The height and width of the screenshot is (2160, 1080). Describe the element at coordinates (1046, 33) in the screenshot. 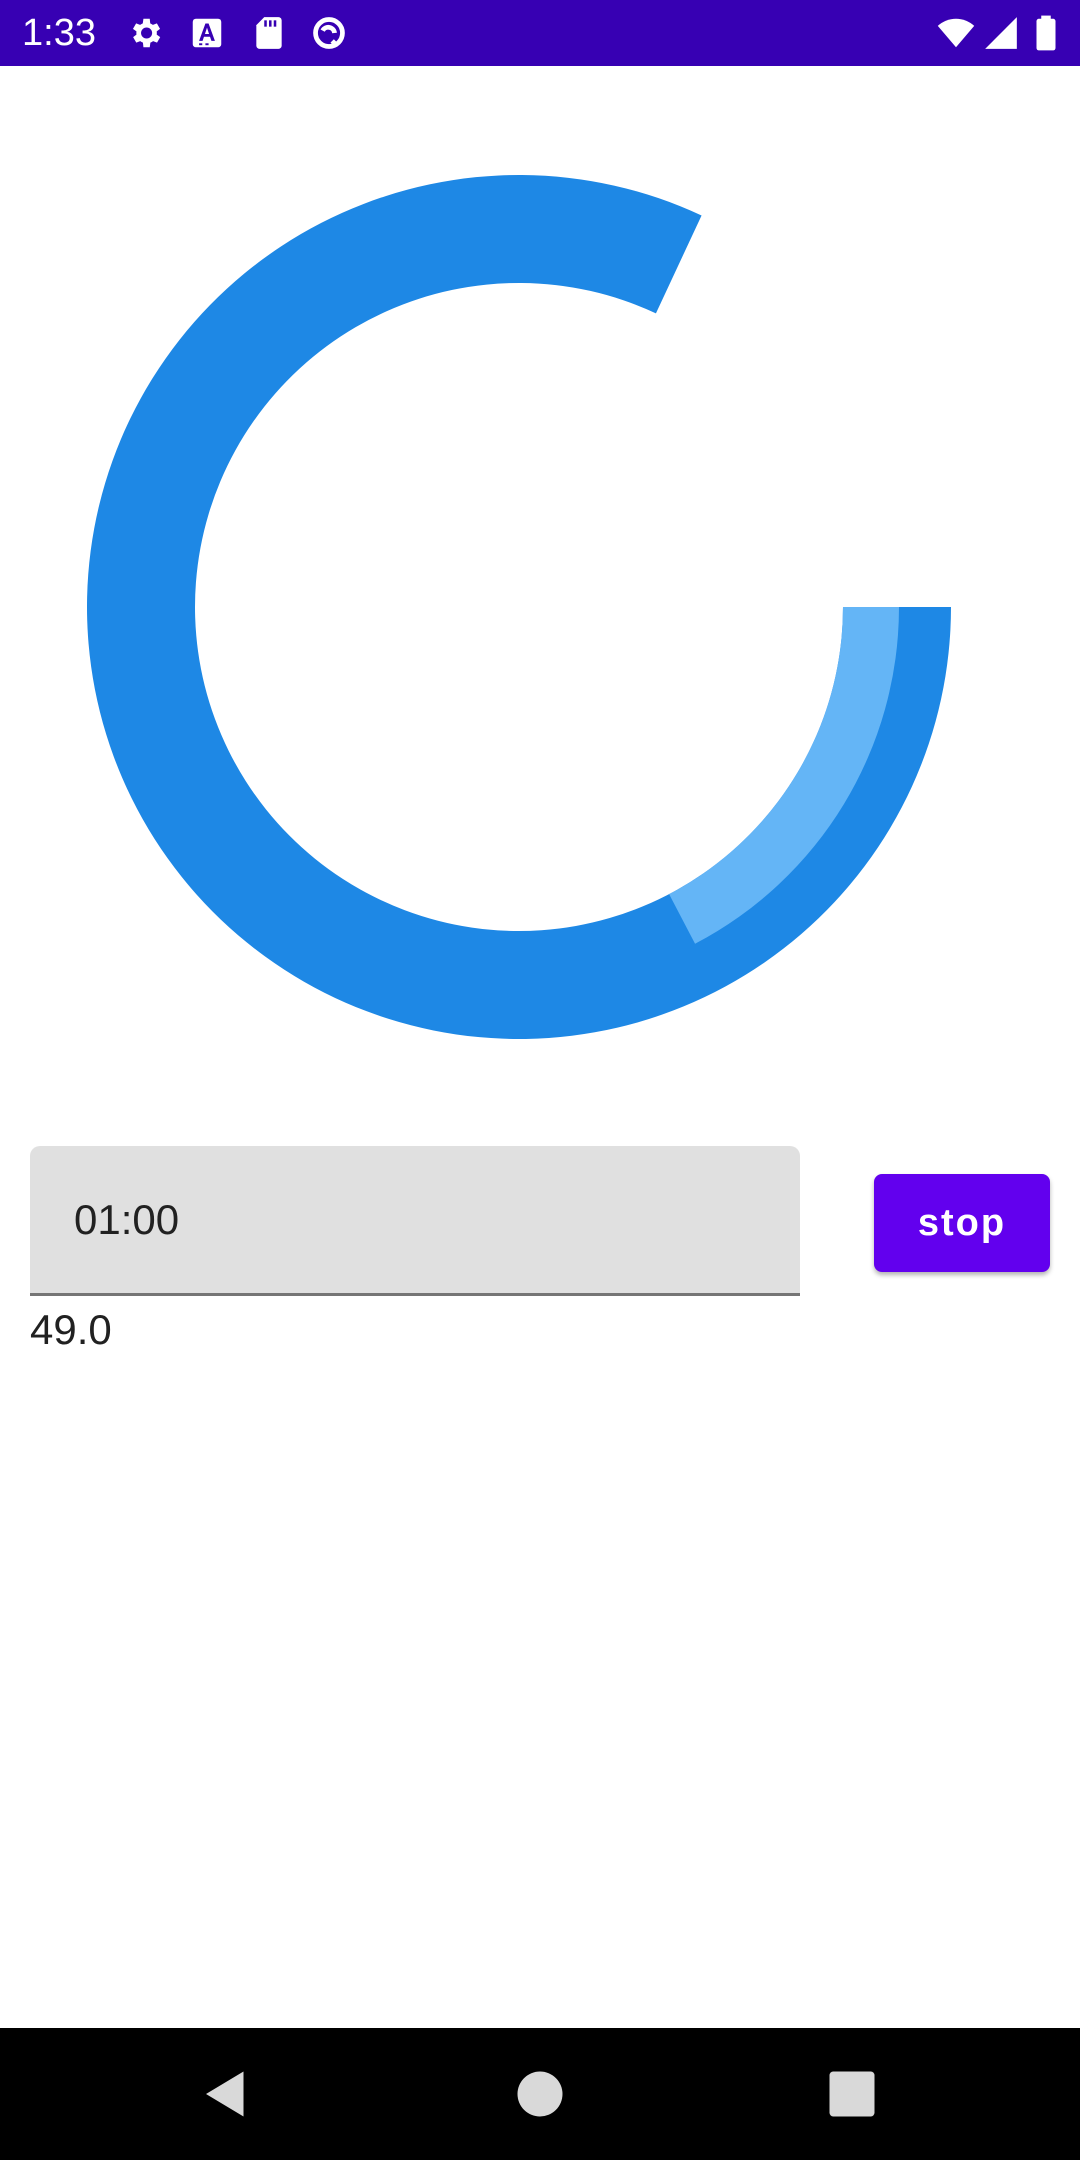

I see `battery-icon` at that location.